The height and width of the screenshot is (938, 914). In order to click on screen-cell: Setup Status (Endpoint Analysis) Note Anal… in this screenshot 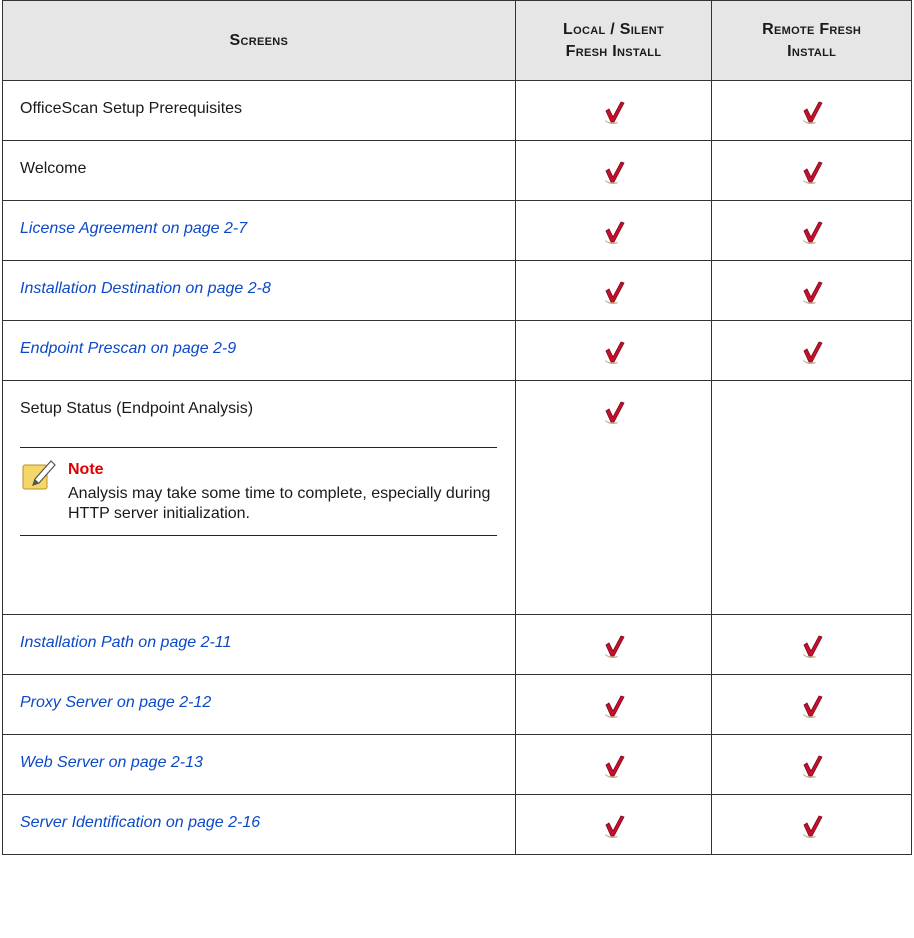, I will do `click(259, 497)`.